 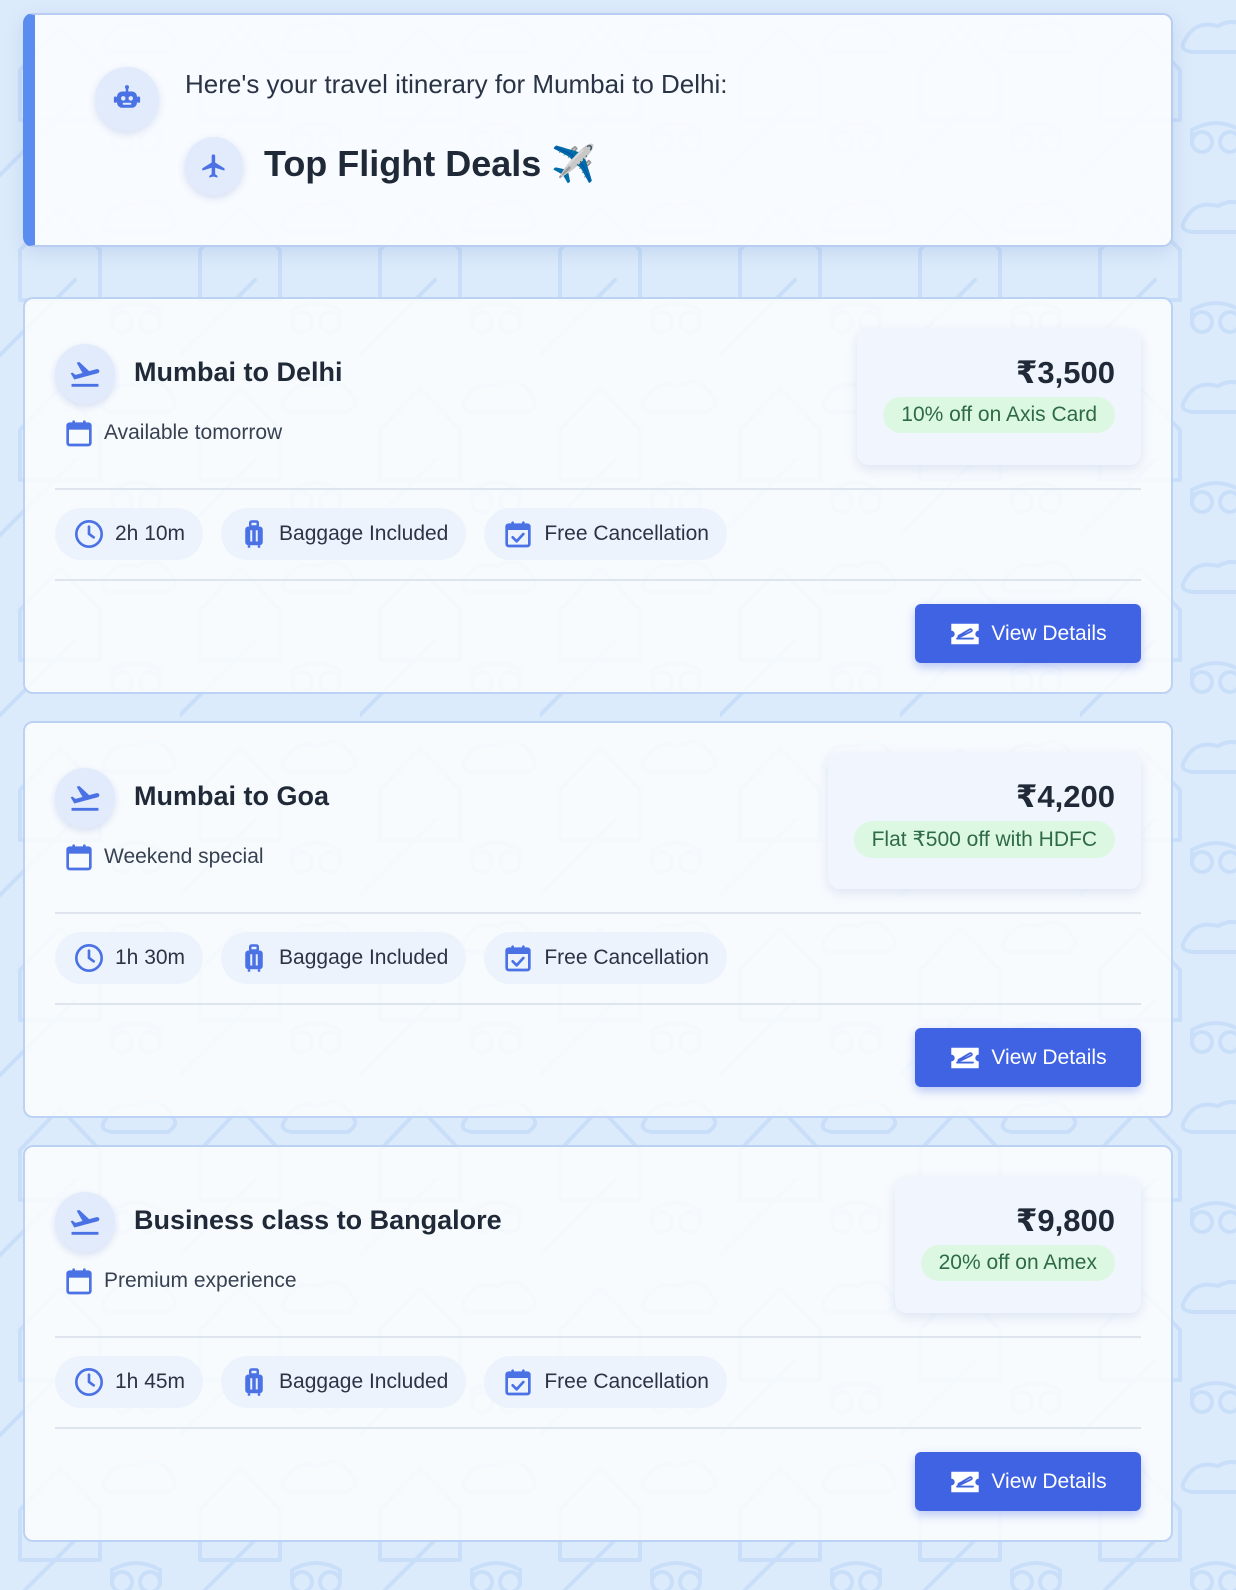 I want to click on flight-badge, so click(x=214, y=166).